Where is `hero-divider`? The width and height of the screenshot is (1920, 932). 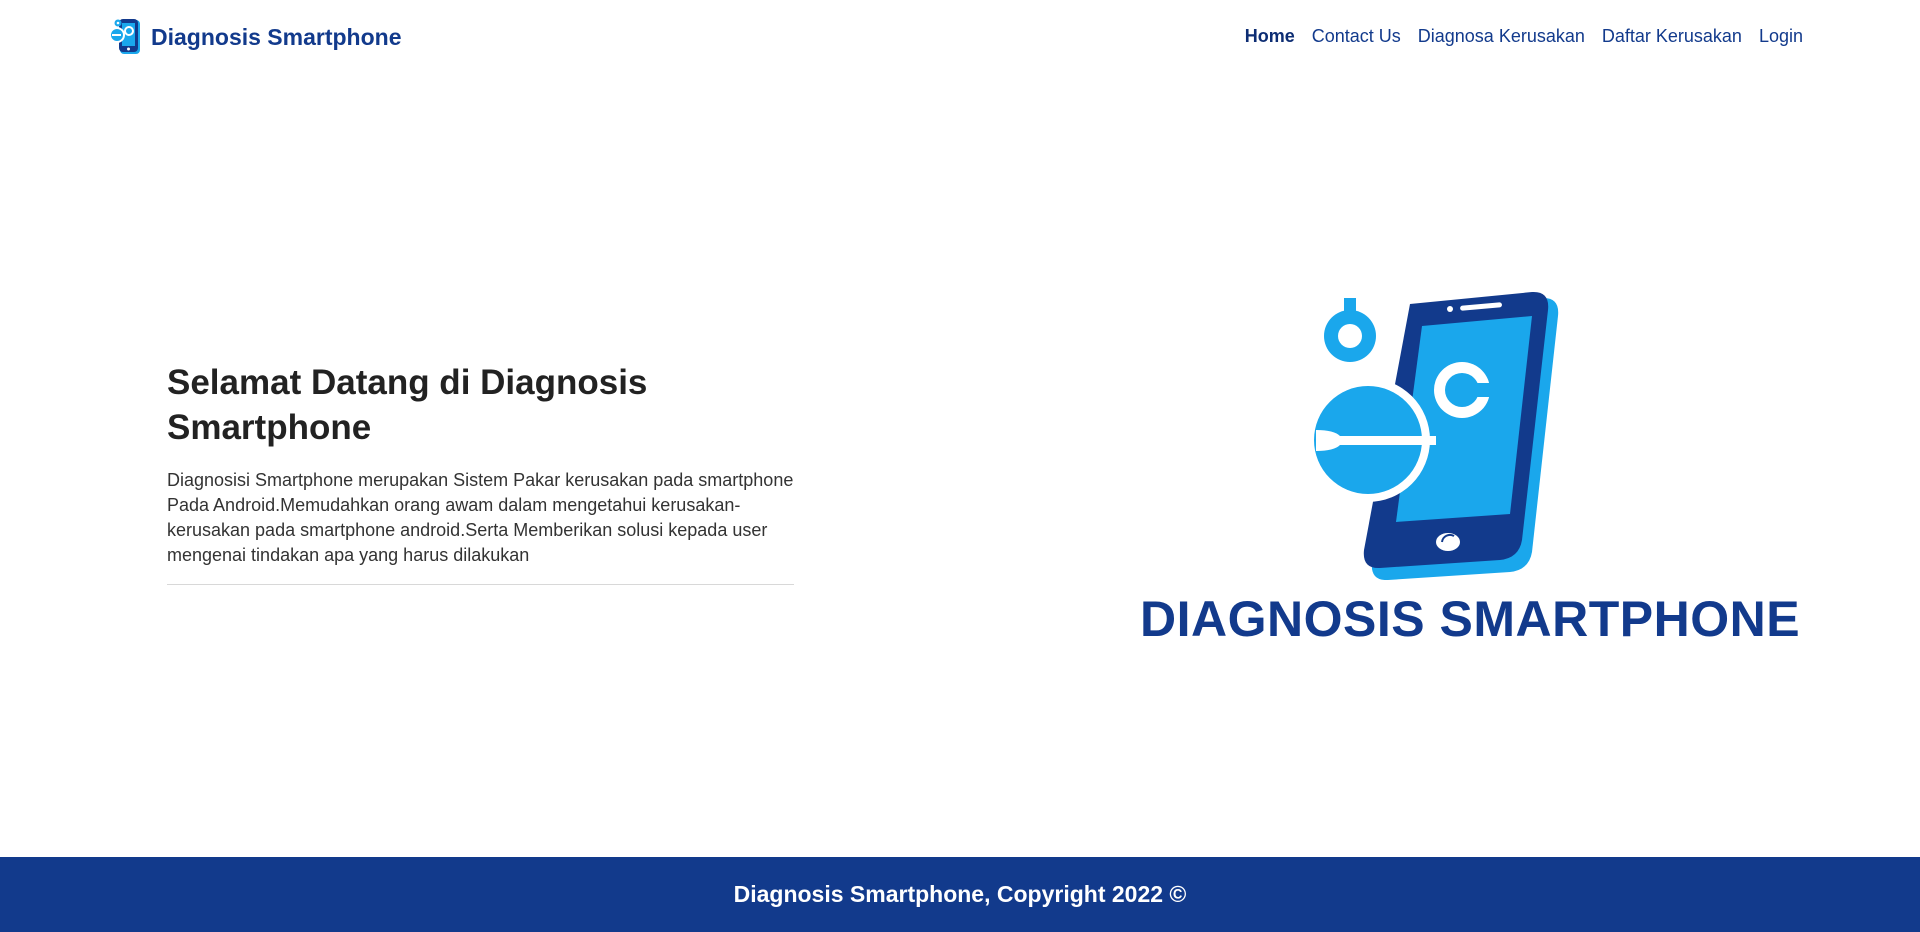
hero-divider is located at coordinates (480, 584).